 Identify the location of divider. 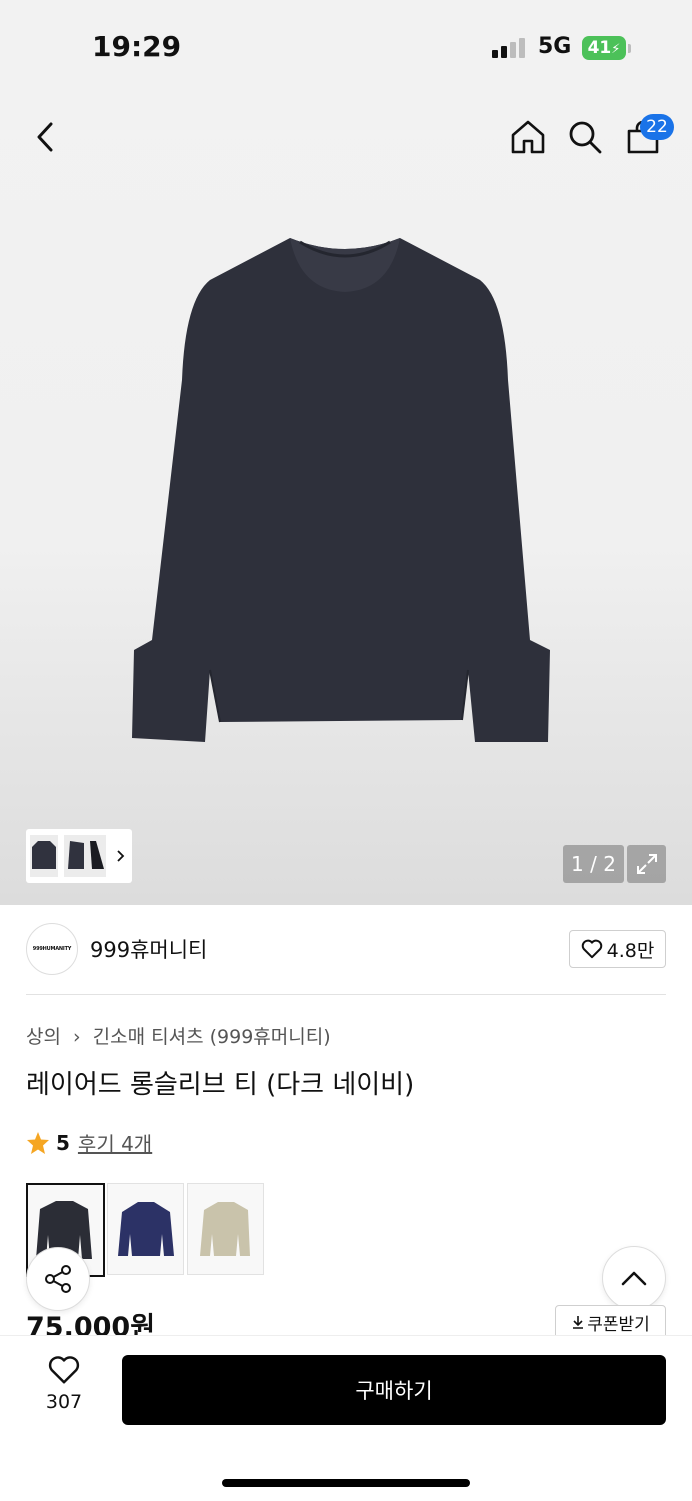
(346, 994).